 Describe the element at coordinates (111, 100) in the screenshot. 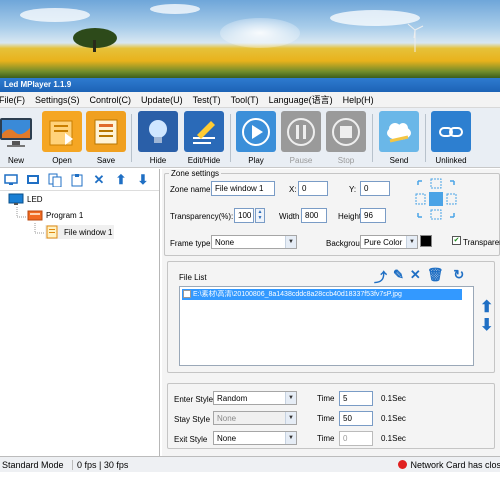

I see `menu-control: Control(C)` at that location.